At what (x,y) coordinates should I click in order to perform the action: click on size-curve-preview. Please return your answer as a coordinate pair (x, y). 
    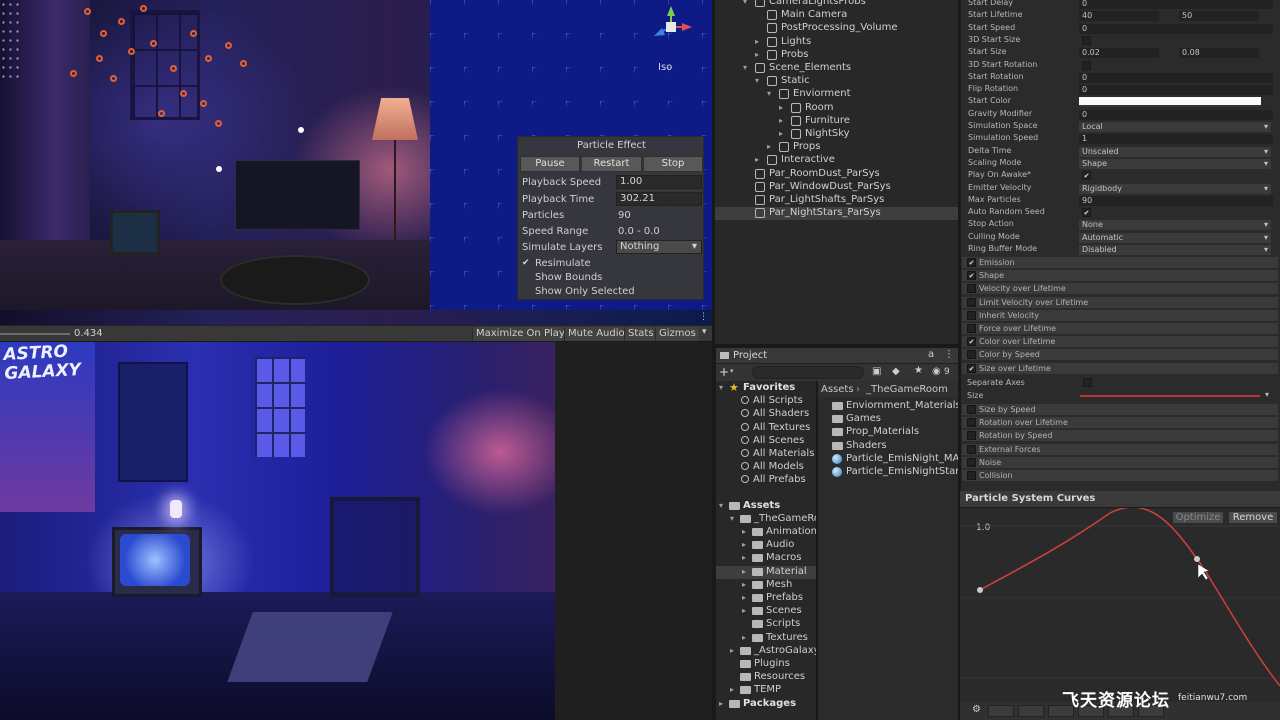
    Looking at the image, I should click on (1170, 396).